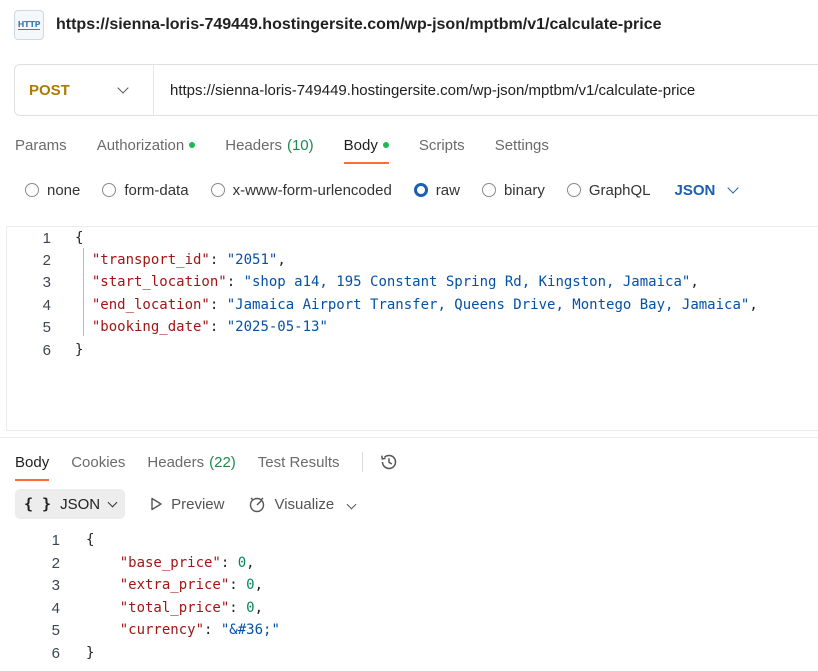  I want to click on radio-urlencoded: x-www-form-urlencoded, so click(301, 190).